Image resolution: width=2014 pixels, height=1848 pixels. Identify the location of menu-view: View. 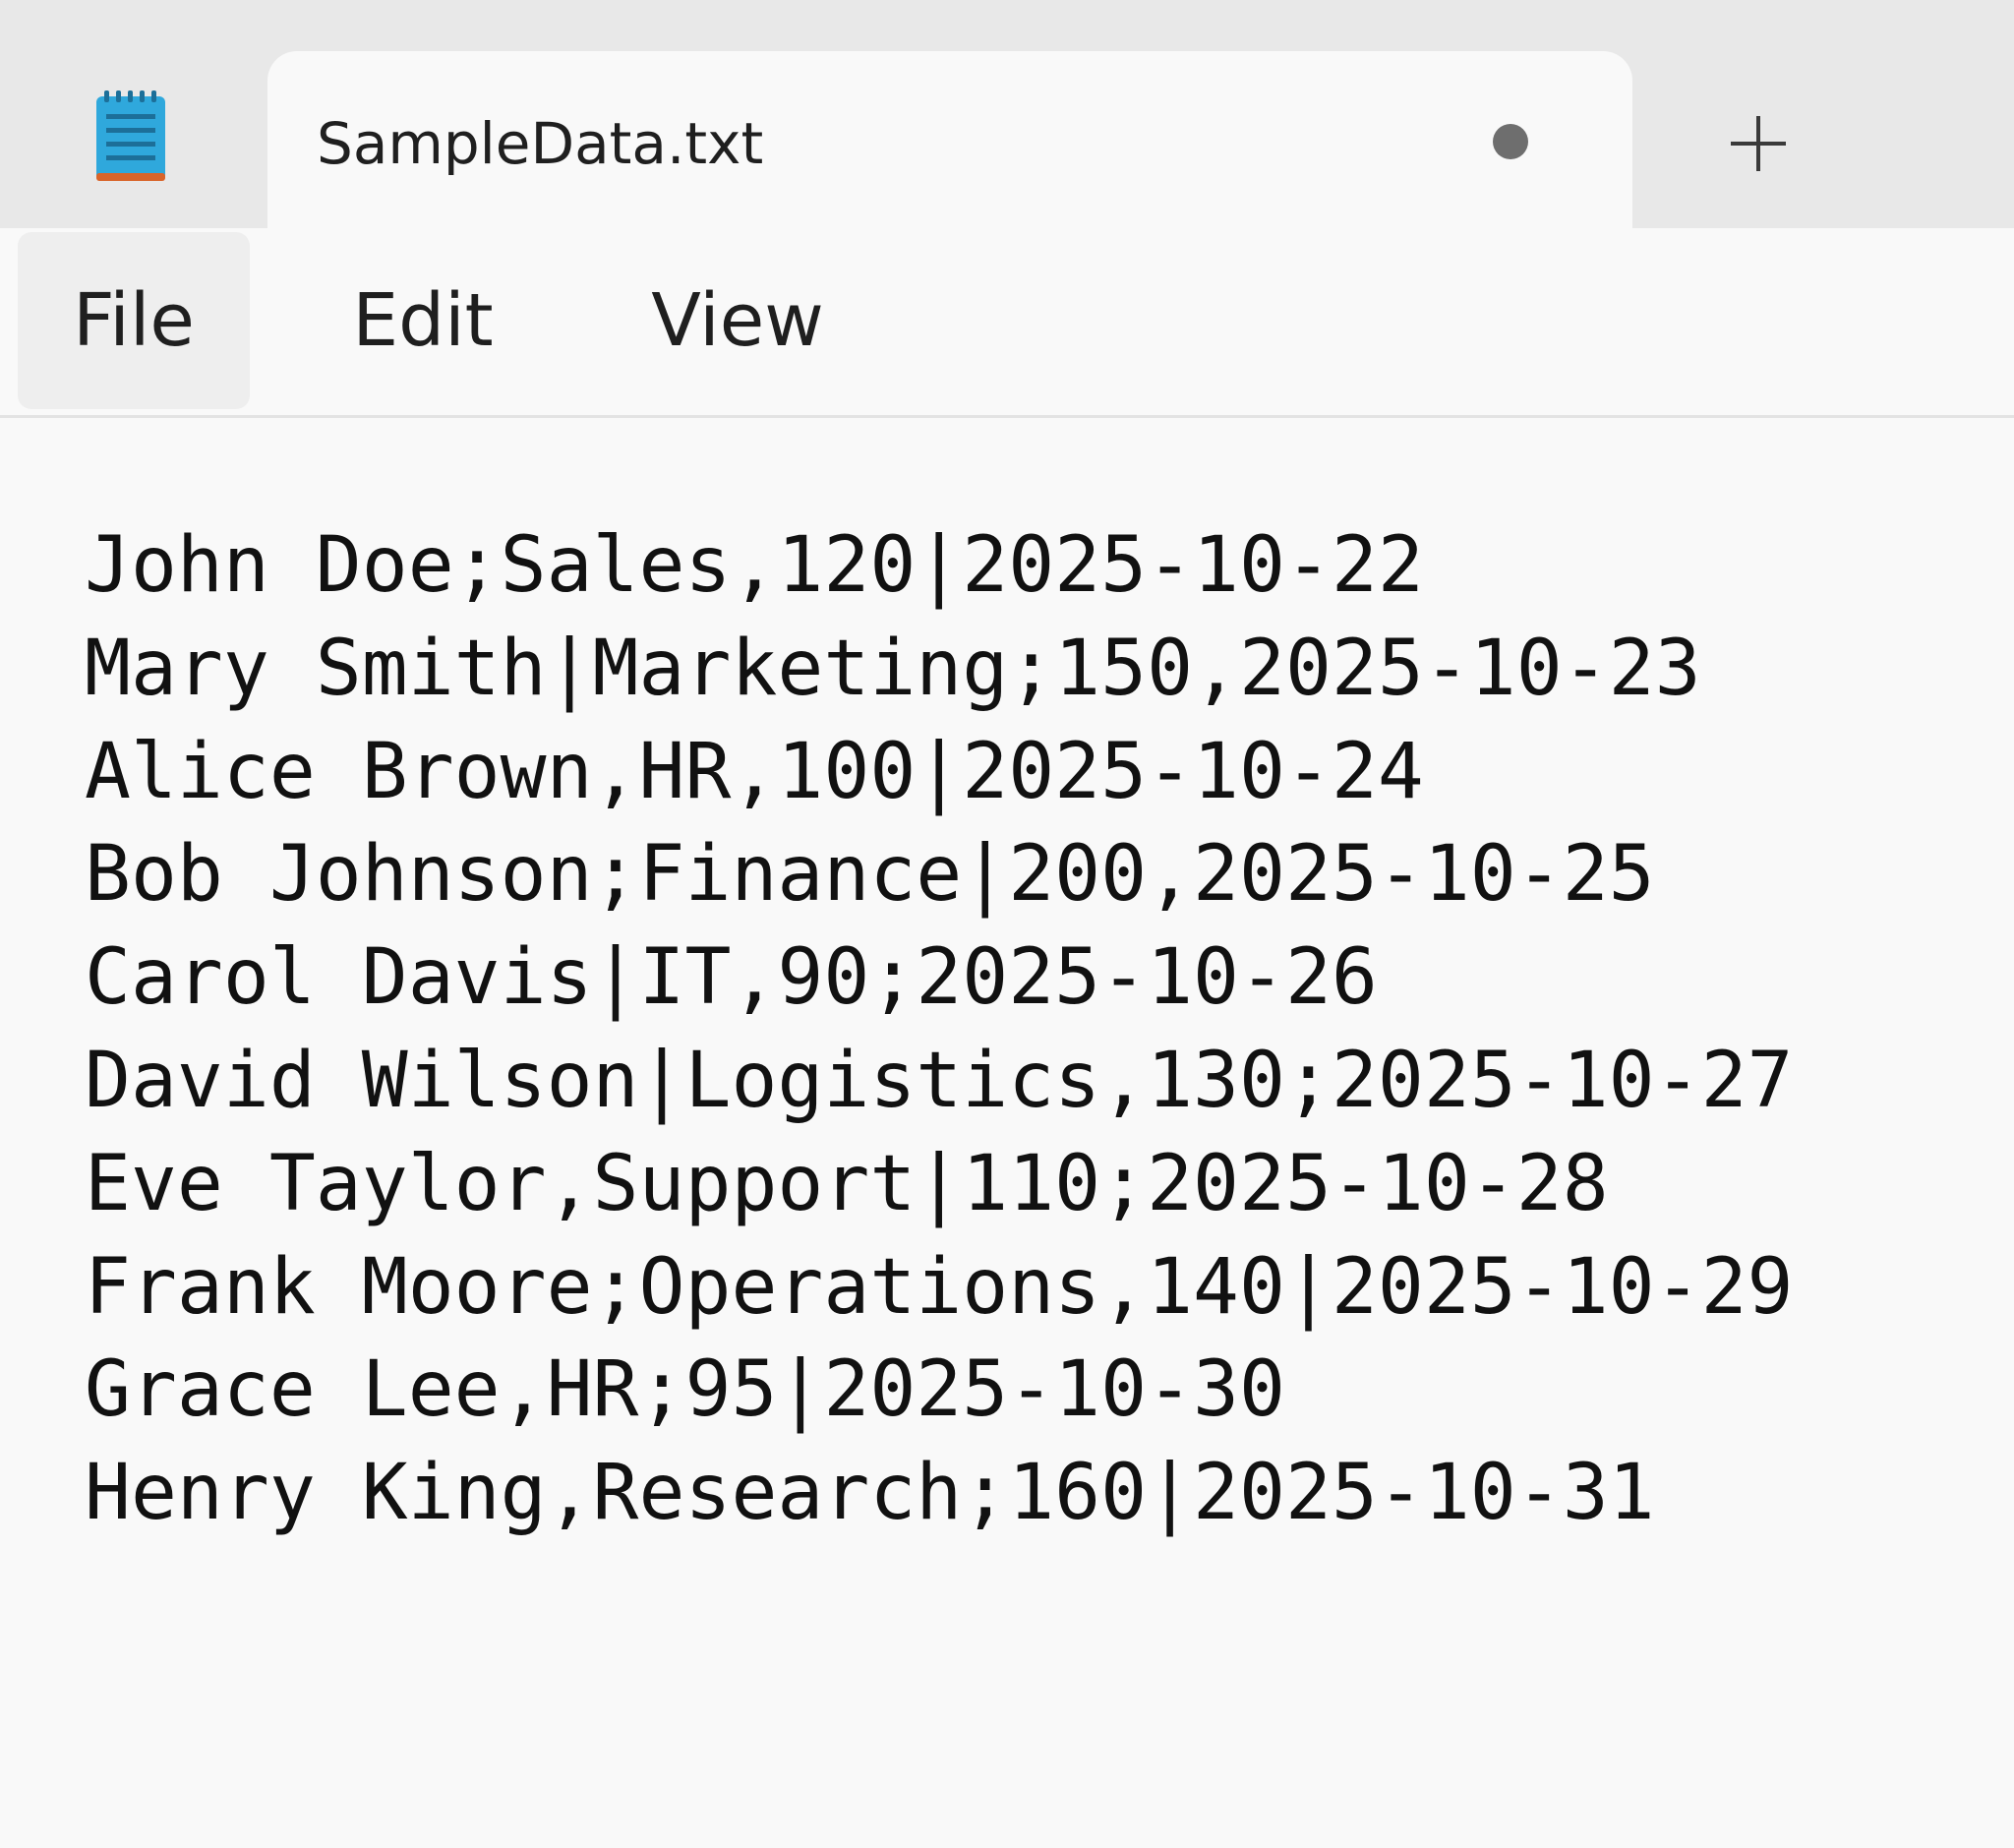
(738, 320).